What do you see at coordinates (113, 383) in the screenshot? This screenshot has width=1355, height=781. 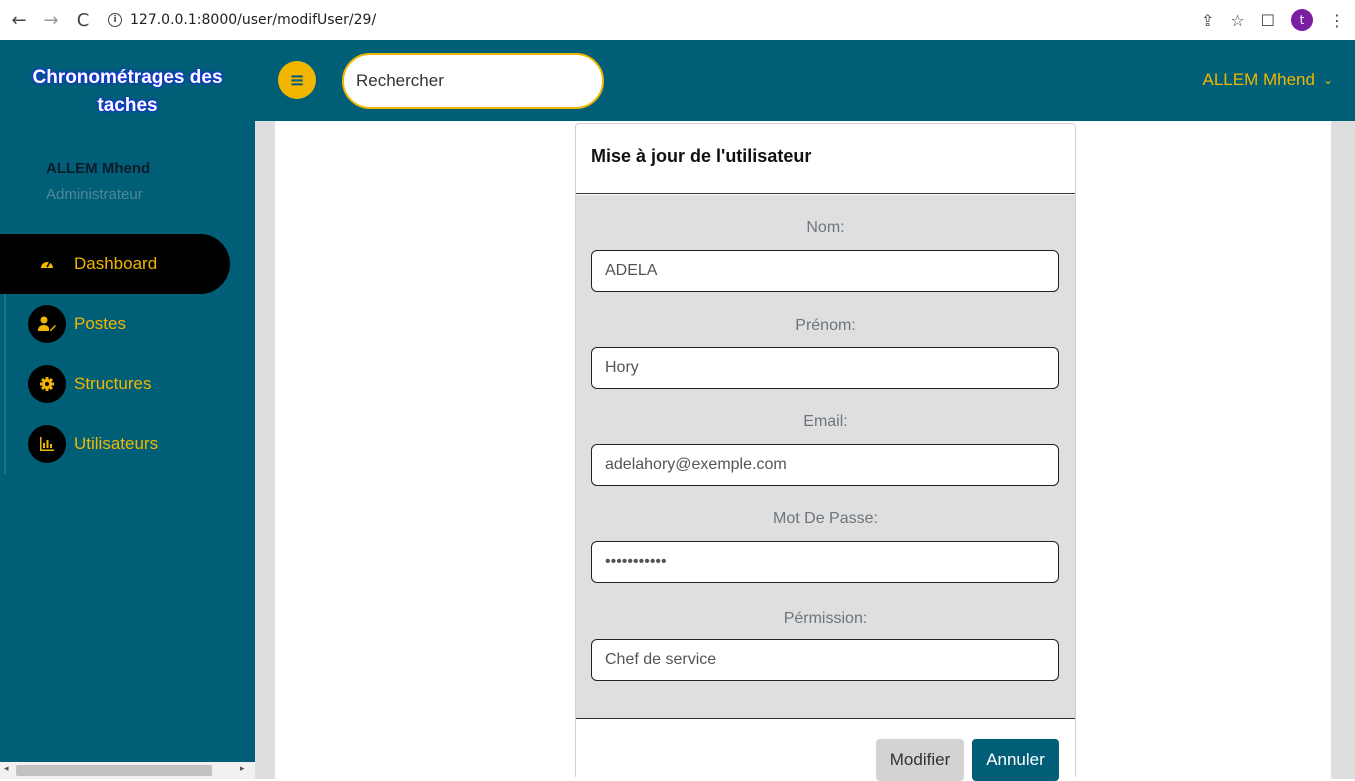 I see `sidebar-item-label: Structures` at bounding box center [113, 383].